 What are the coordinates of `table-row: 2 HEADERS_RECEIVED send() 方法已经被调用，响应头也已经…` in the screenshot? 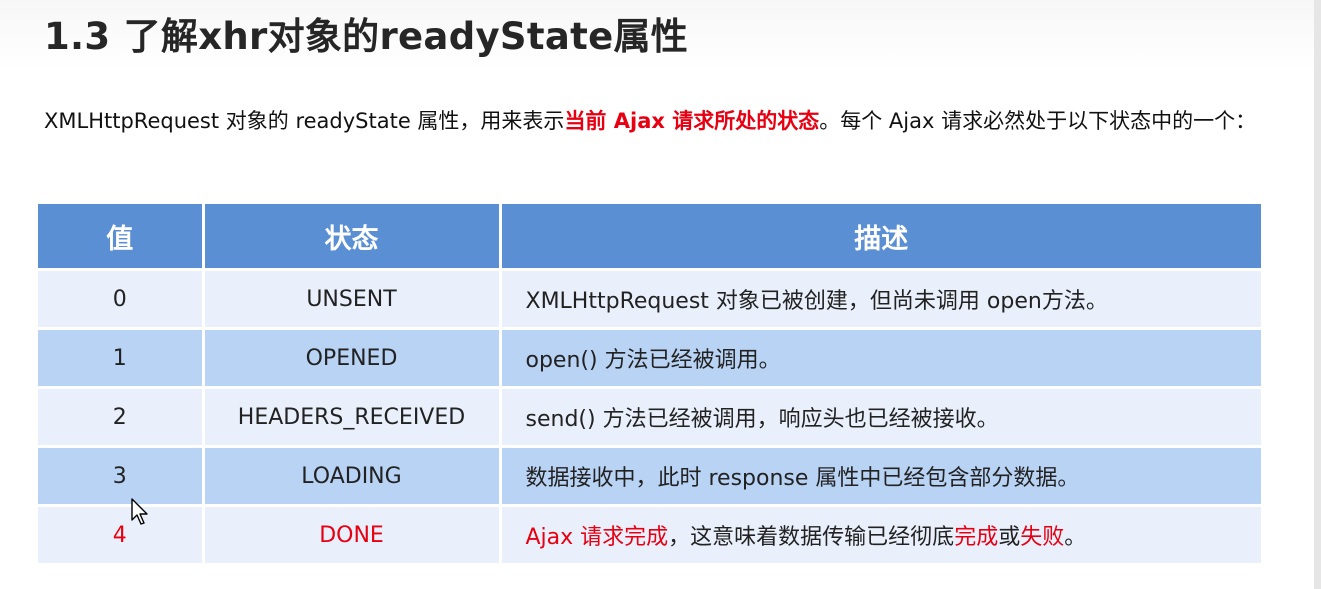 It's located at (649, 417).